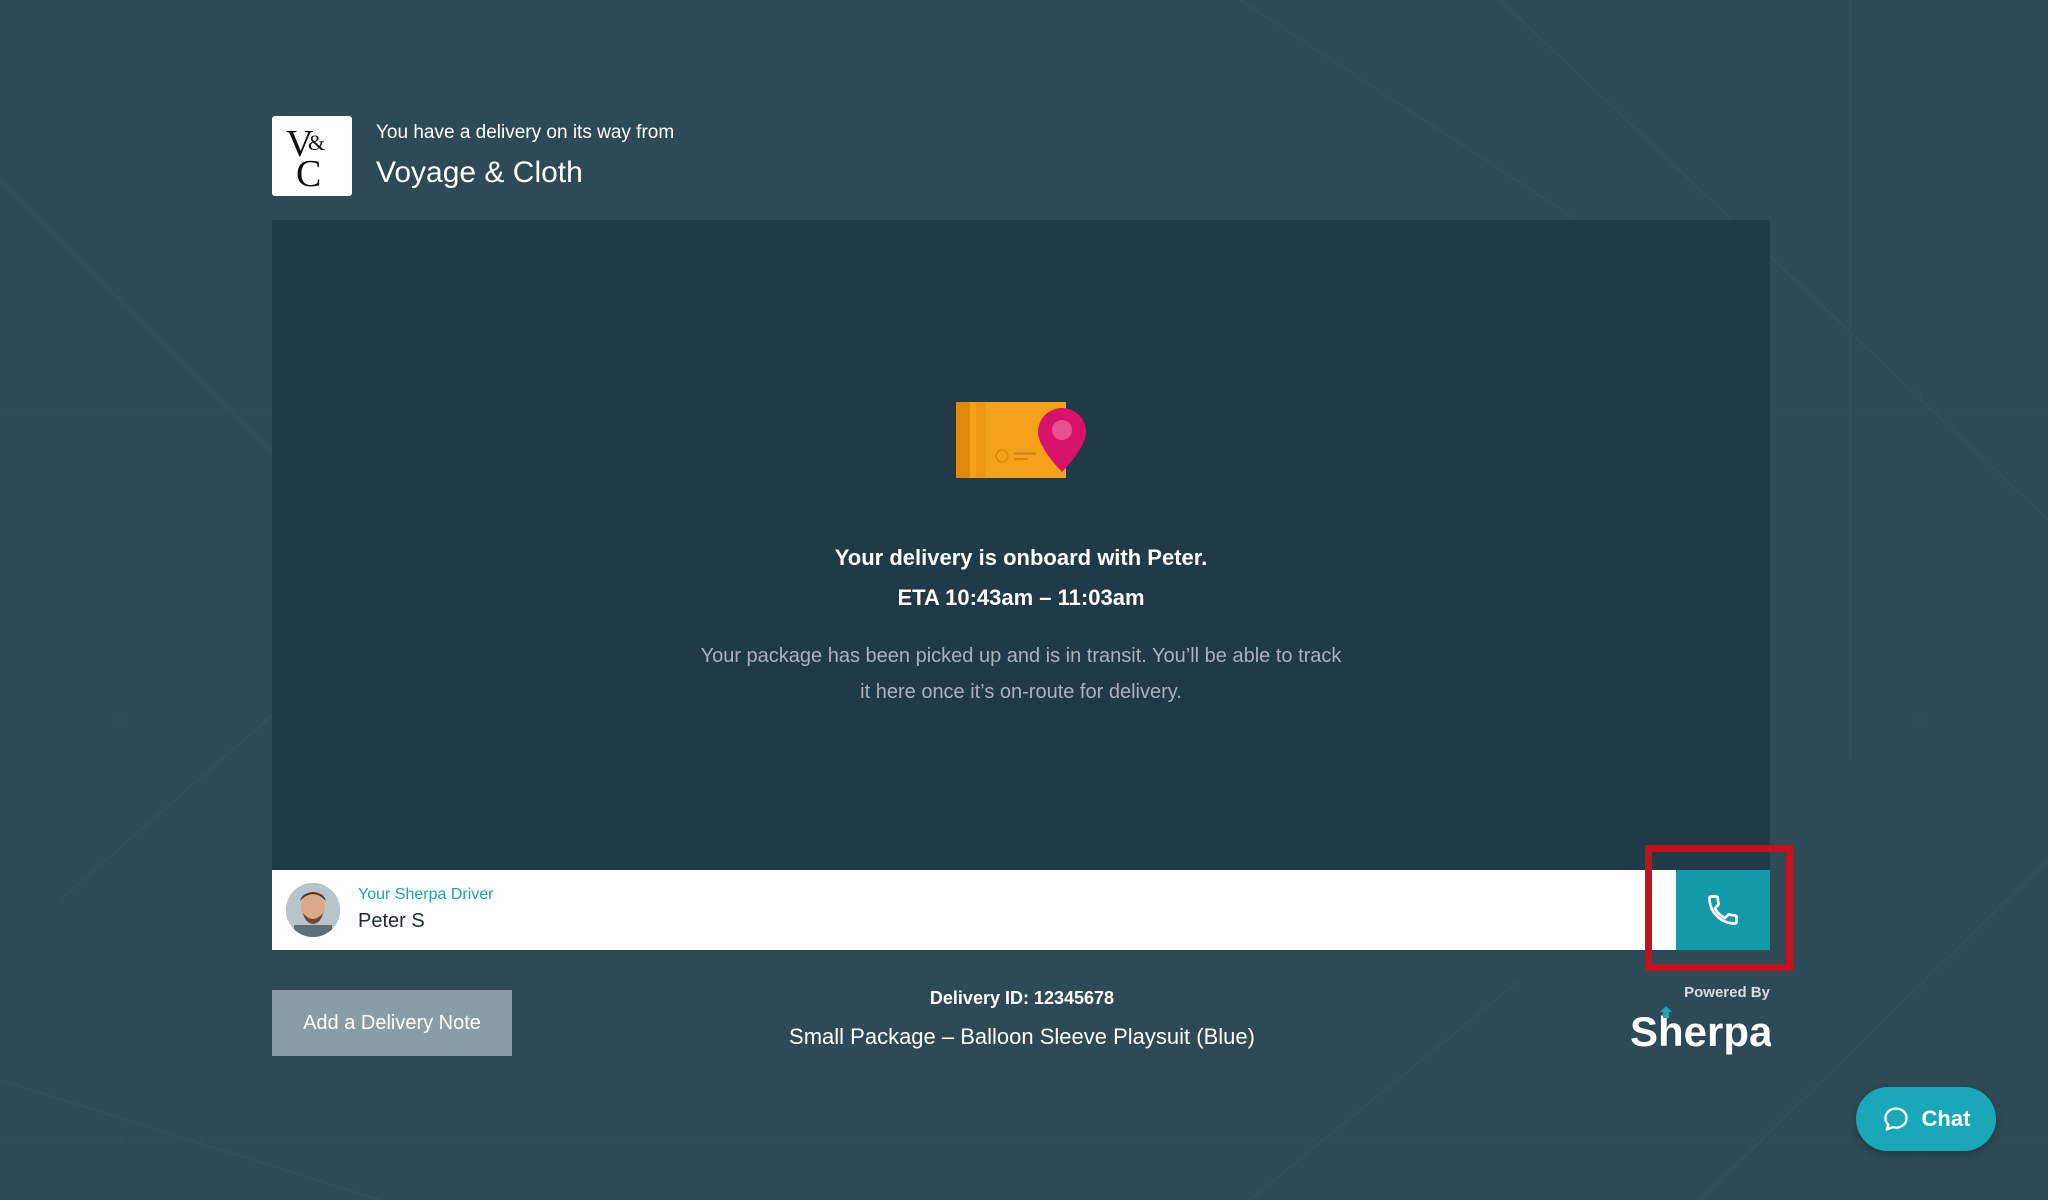  I want to click on sherpa-logo: Sherpa, so click(1700, 1031).